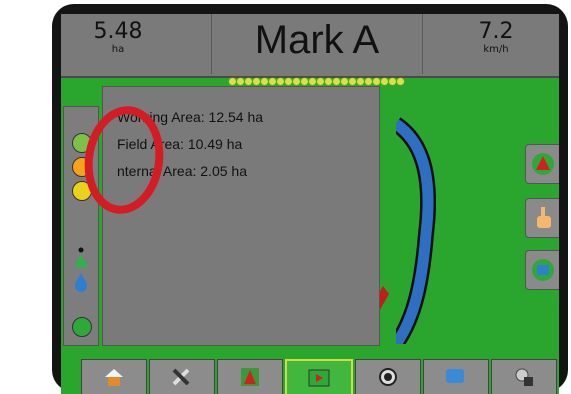 This screenshot has width=571, height=394. I want to click on guidance-arrow-button, so click(542, 164).